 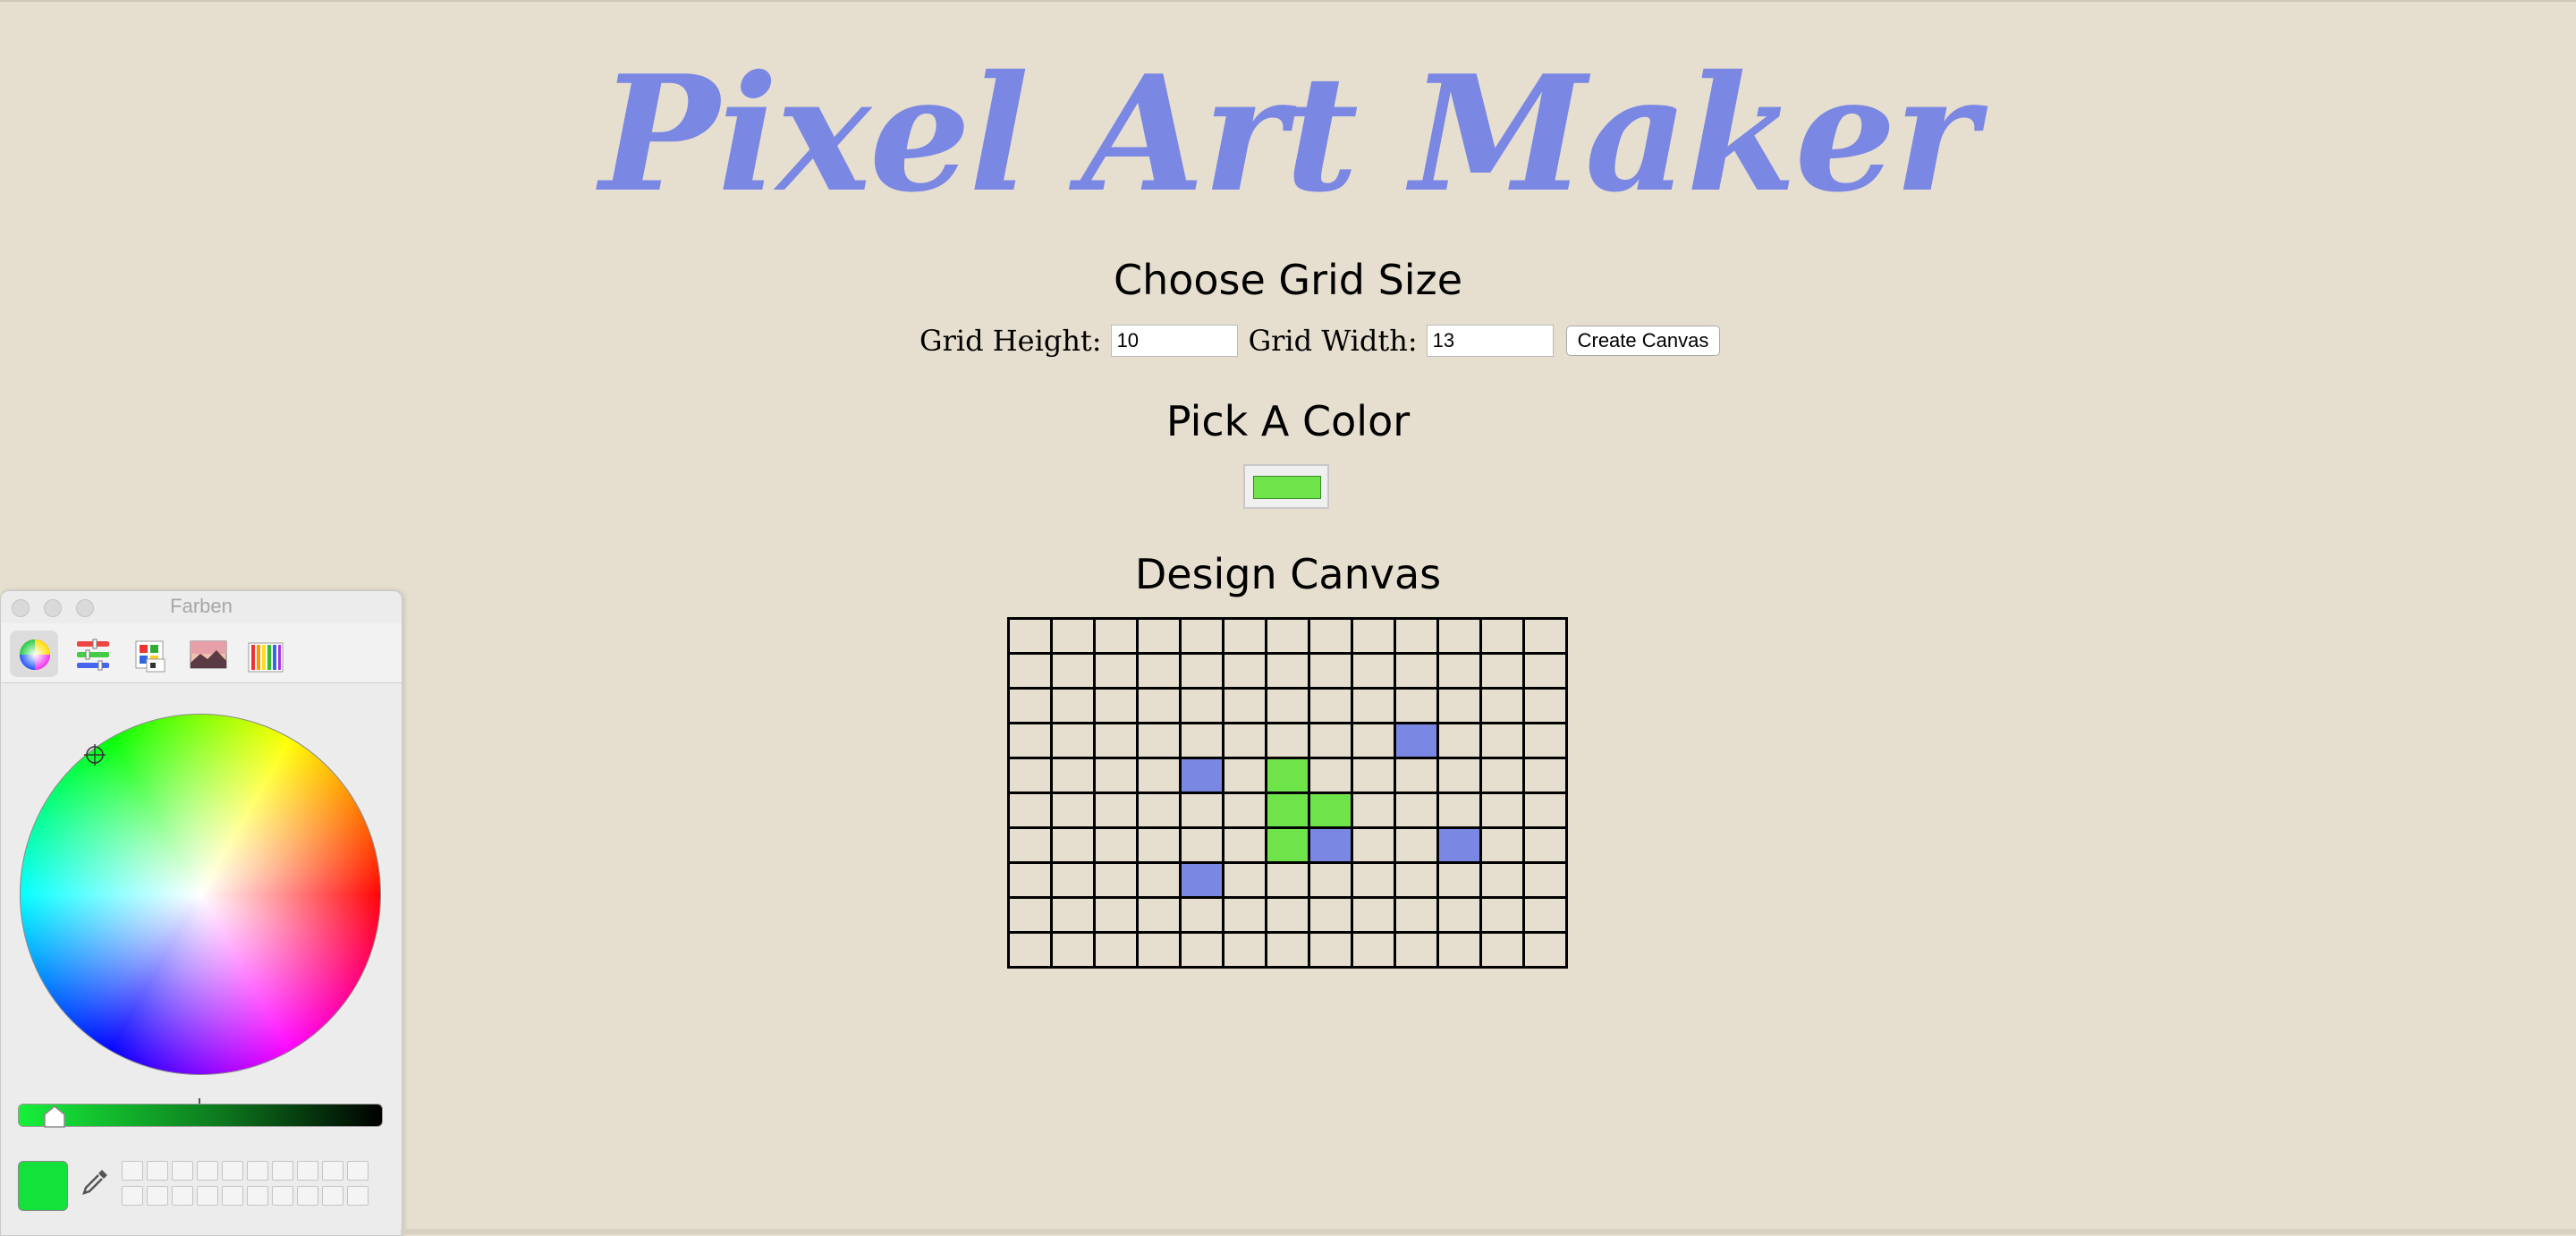 I want to click on brightness-slider, so click(x=200, y=1115).